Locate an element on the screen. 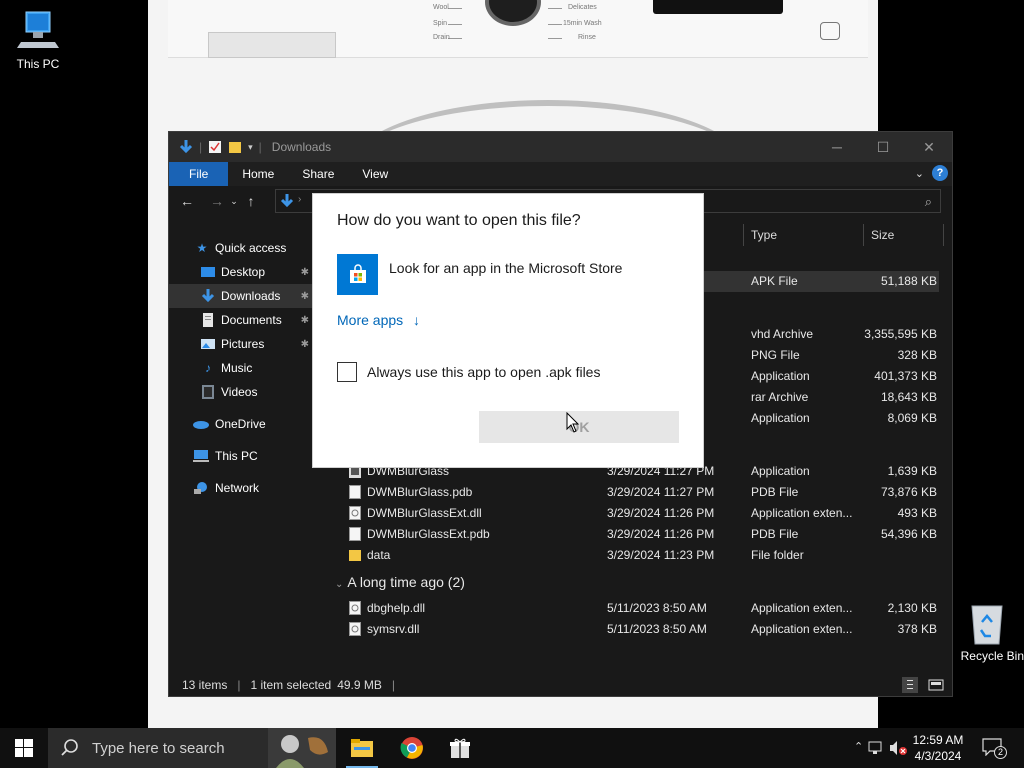  sidebar-item-pictures: Pictures ✱ is located at coordinates (248, 344).